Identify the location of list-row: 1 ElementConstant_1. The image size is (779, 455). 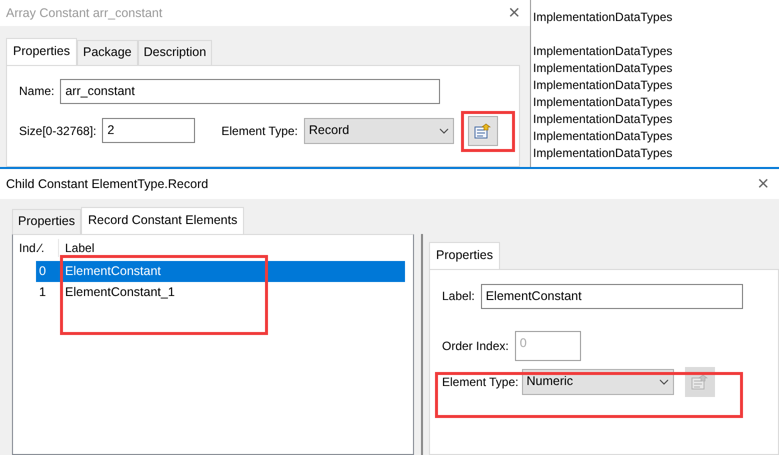
(220, 292).